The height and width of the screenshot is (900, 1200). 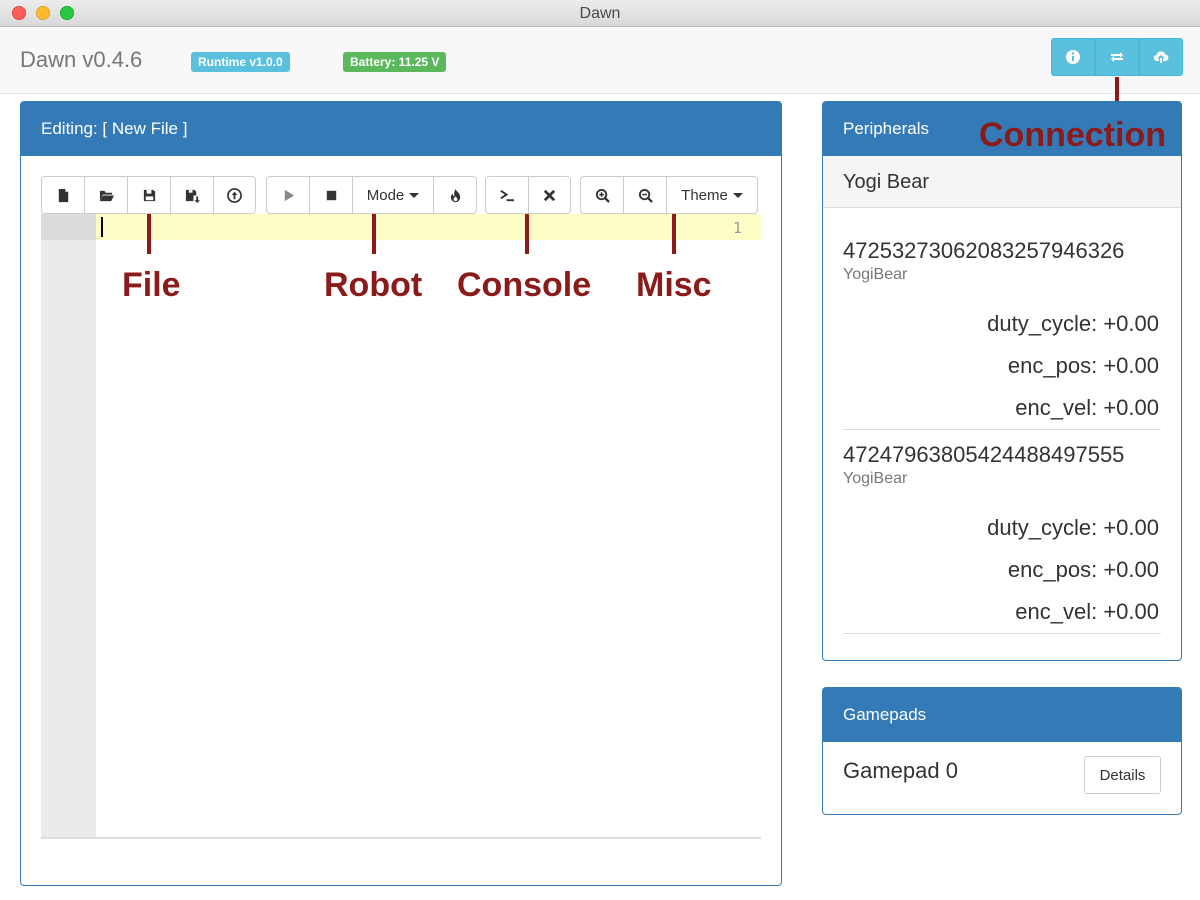 I want to click on misc-annotation-line, so click(x=674, y=234).